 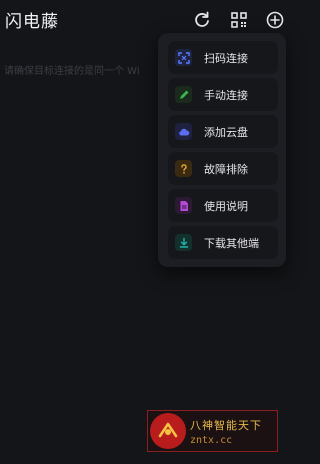 I want to click on refresh-button, so click(x=202, y=20).